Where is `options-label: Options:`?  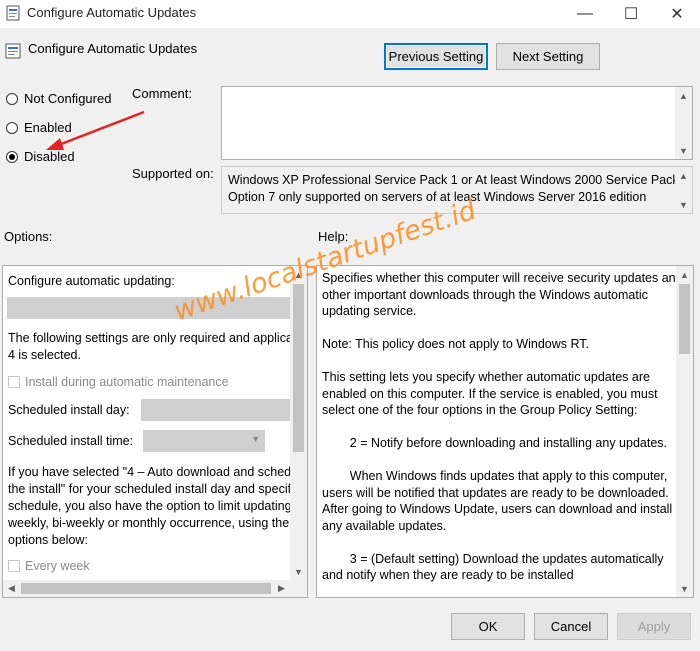
options-label: Options: is located at coordinates (28, 236).